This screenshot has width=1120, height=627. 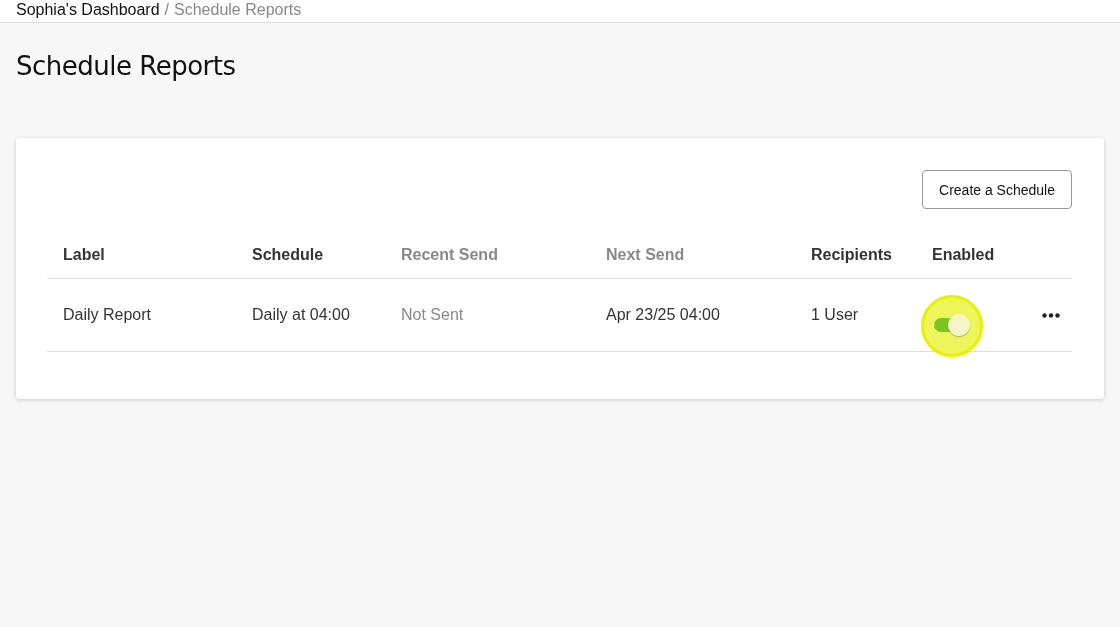 What do you see at coordinates (835, 315) in the screenshot?
I see `table-cell-text: 1 User` at bounding box center [835, 315].